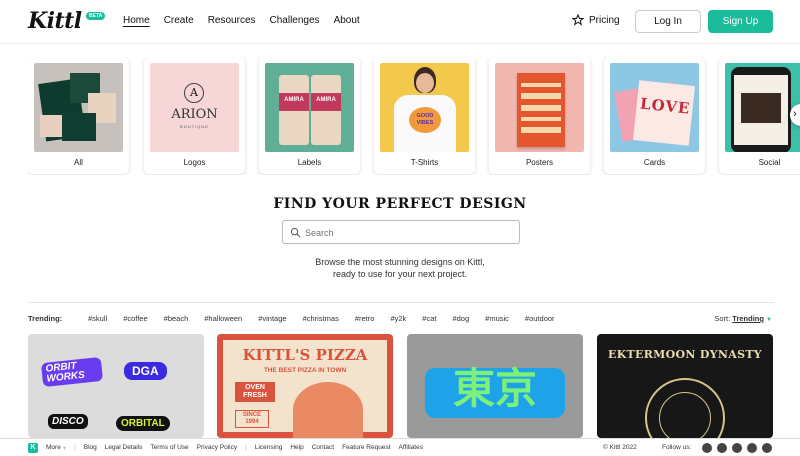 The height and width of the screenshot is (456, 800). I want to click on kittl-logo: Kittl, so click(55, 21).